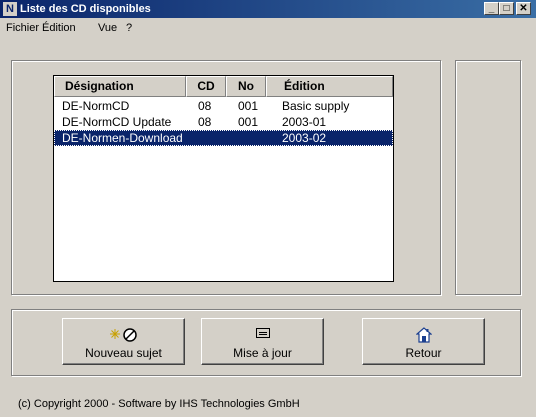  I want to click on cell-edition: Basic supply, so click(316, 106).